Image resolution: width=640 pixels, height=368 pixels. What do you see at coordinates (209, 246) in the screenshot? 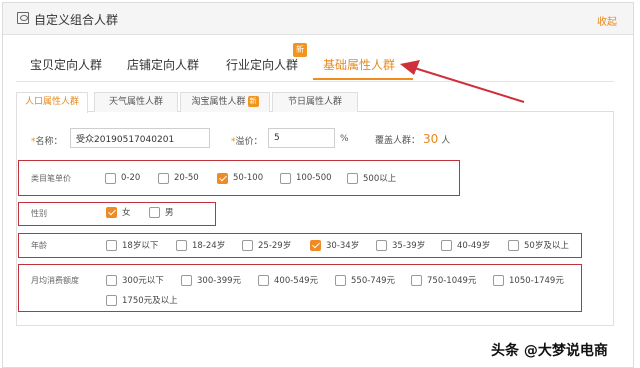
I see `option-label: 18-24岁` at bounding box center [209, 246].